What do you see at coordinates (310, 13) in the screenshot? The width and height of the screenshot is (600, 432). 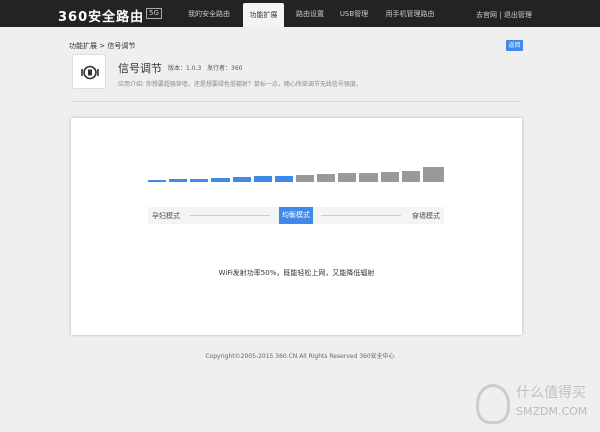 I see `nav-router-settings: 路由设置` at bounding box center [310, 13].